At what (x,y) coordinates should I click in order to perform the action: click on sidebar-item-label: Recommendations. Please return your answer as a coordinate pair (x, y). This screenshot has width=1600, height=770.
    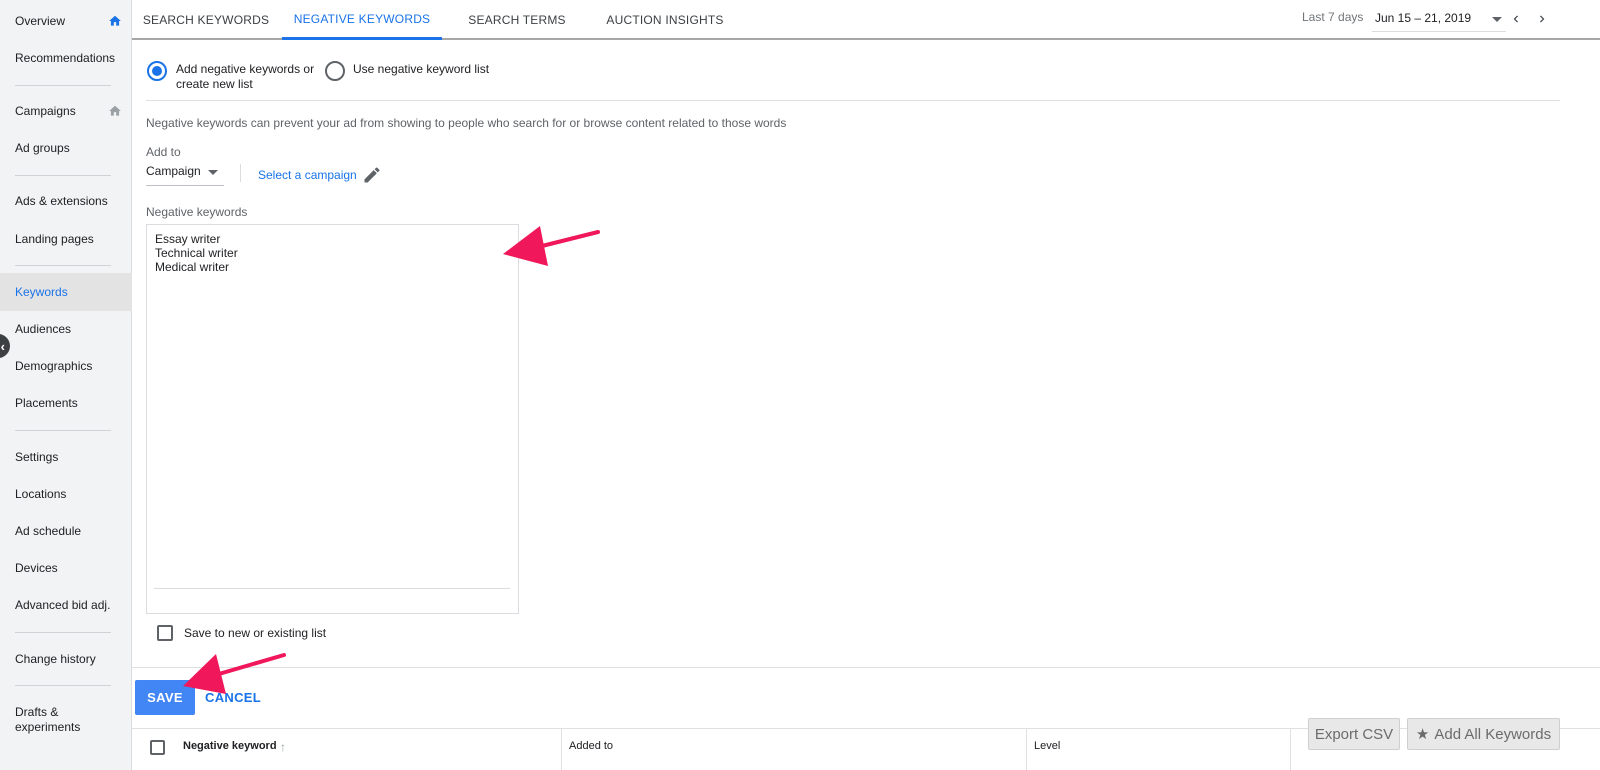
    Looking at the image, I should click on (65, 58).